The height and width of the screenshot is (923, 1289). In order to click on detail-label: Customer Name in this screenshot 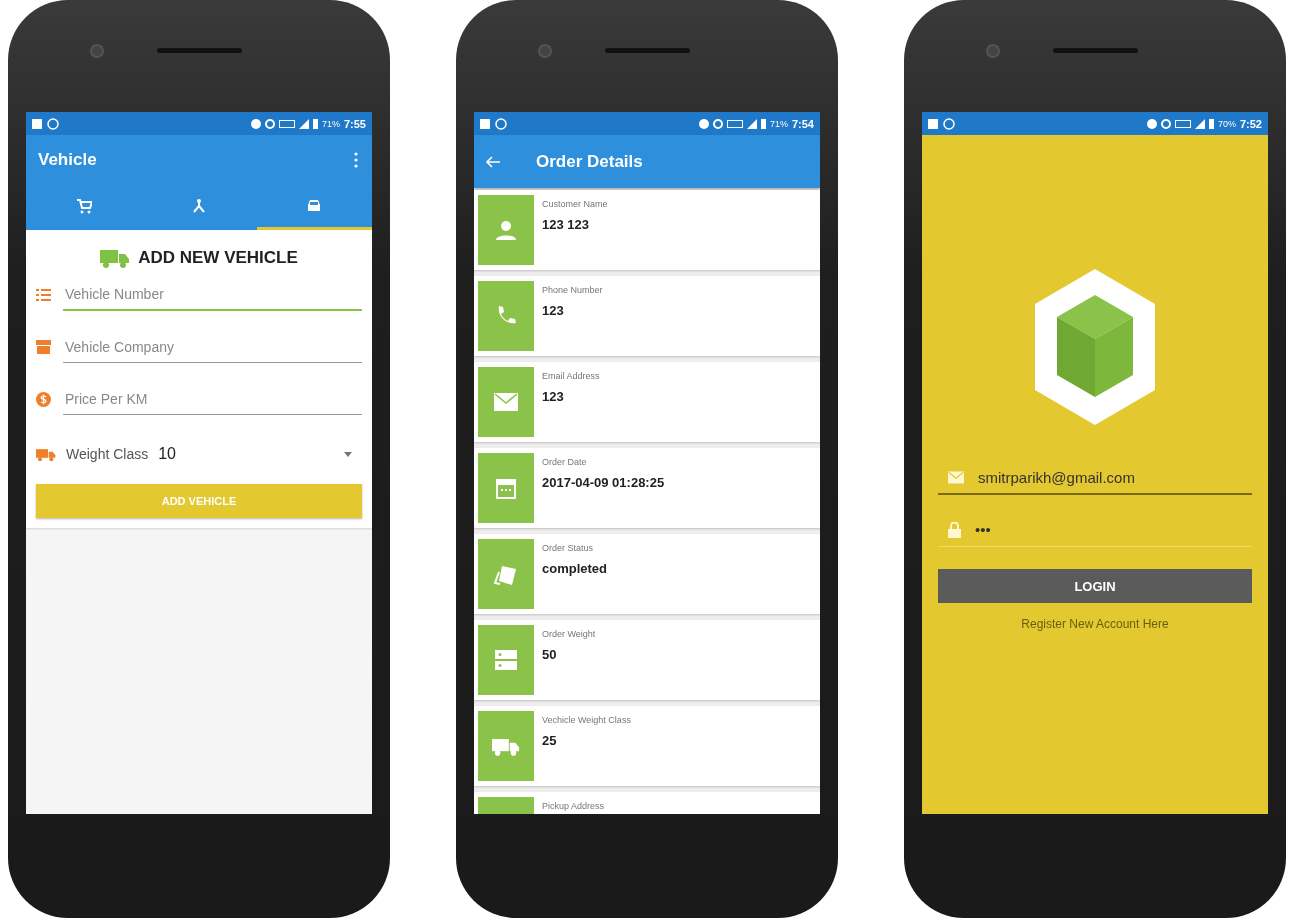, I will do `click(575, 204)`.